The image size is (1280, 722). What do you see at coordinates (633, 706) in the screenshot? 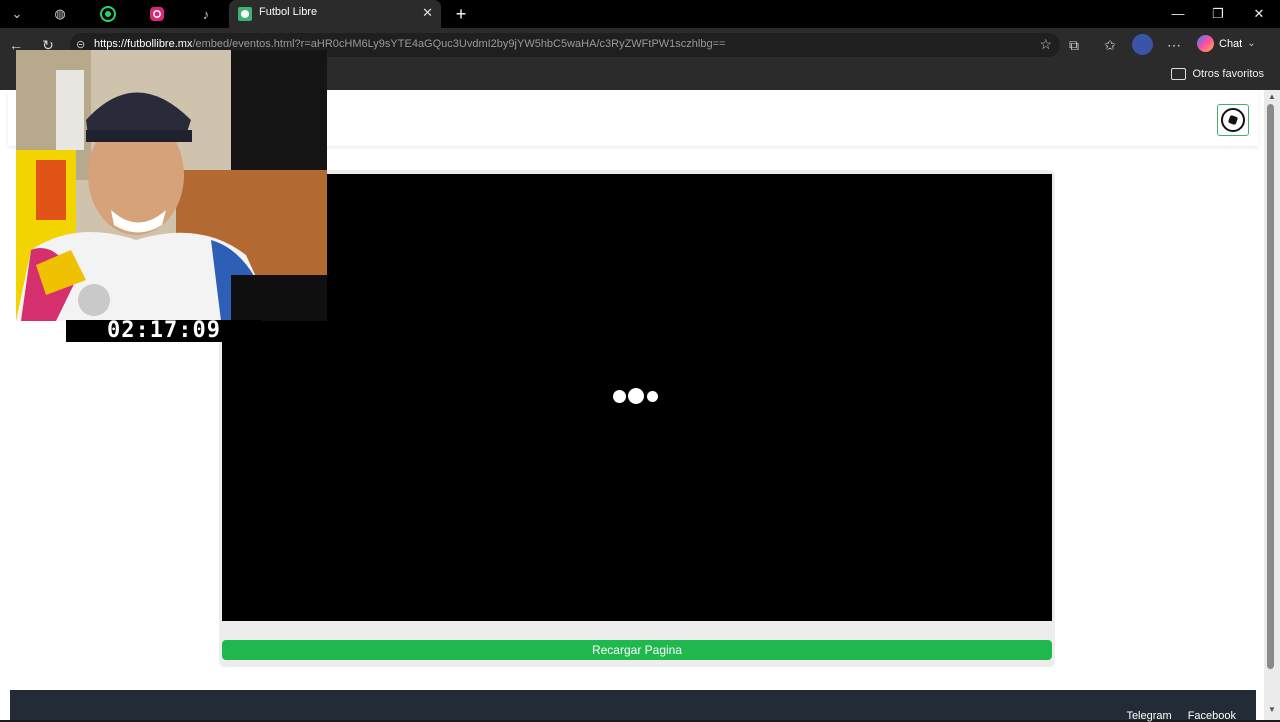
I see `site-footer: Telegram Facebook` at bounding box center [633, 706].